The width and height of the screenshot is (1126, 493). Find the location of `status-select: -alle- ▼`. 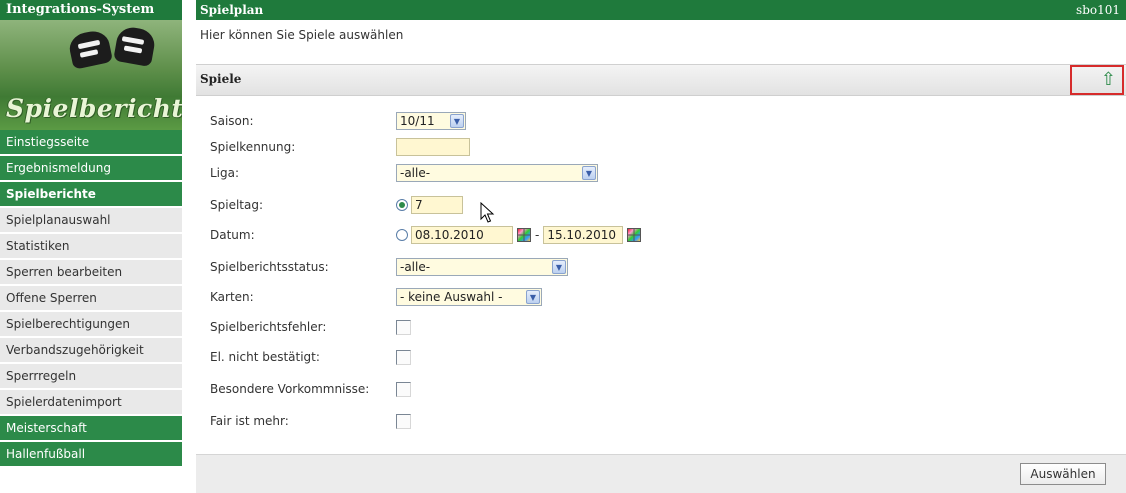

status-select: -alle- ▼ is located at coordinates (482, 267).